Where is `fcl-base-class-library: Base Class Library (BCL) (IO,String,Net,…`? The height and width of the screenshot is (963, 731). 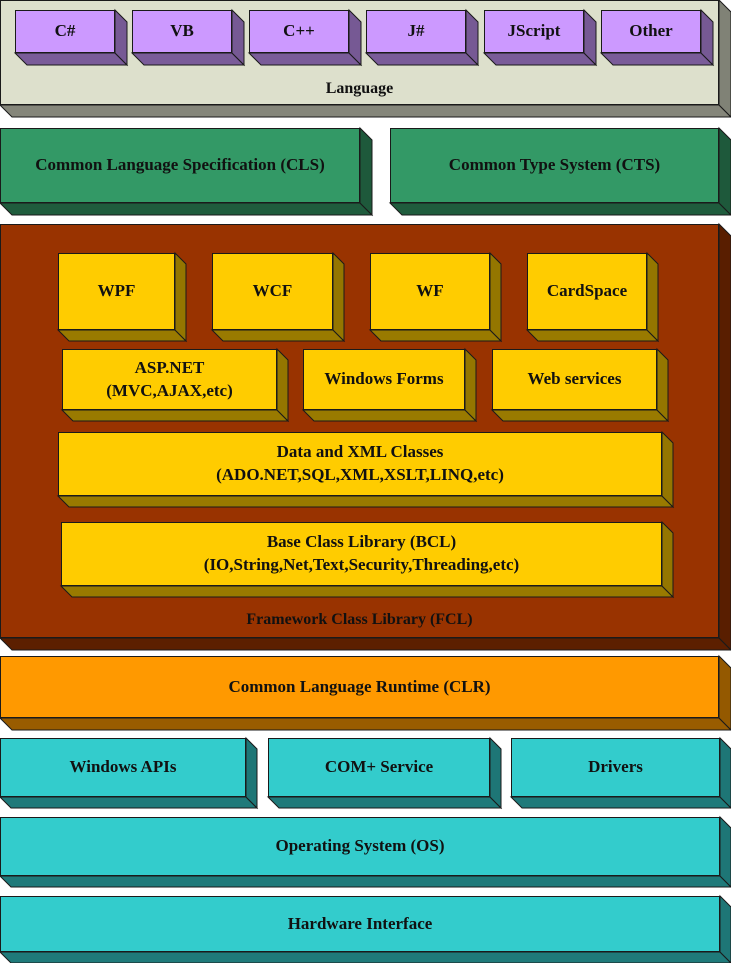 fcl-base-class-library: Base Class Library (BCL) (IO,String,Net,… is located at coordinates (367, 559).